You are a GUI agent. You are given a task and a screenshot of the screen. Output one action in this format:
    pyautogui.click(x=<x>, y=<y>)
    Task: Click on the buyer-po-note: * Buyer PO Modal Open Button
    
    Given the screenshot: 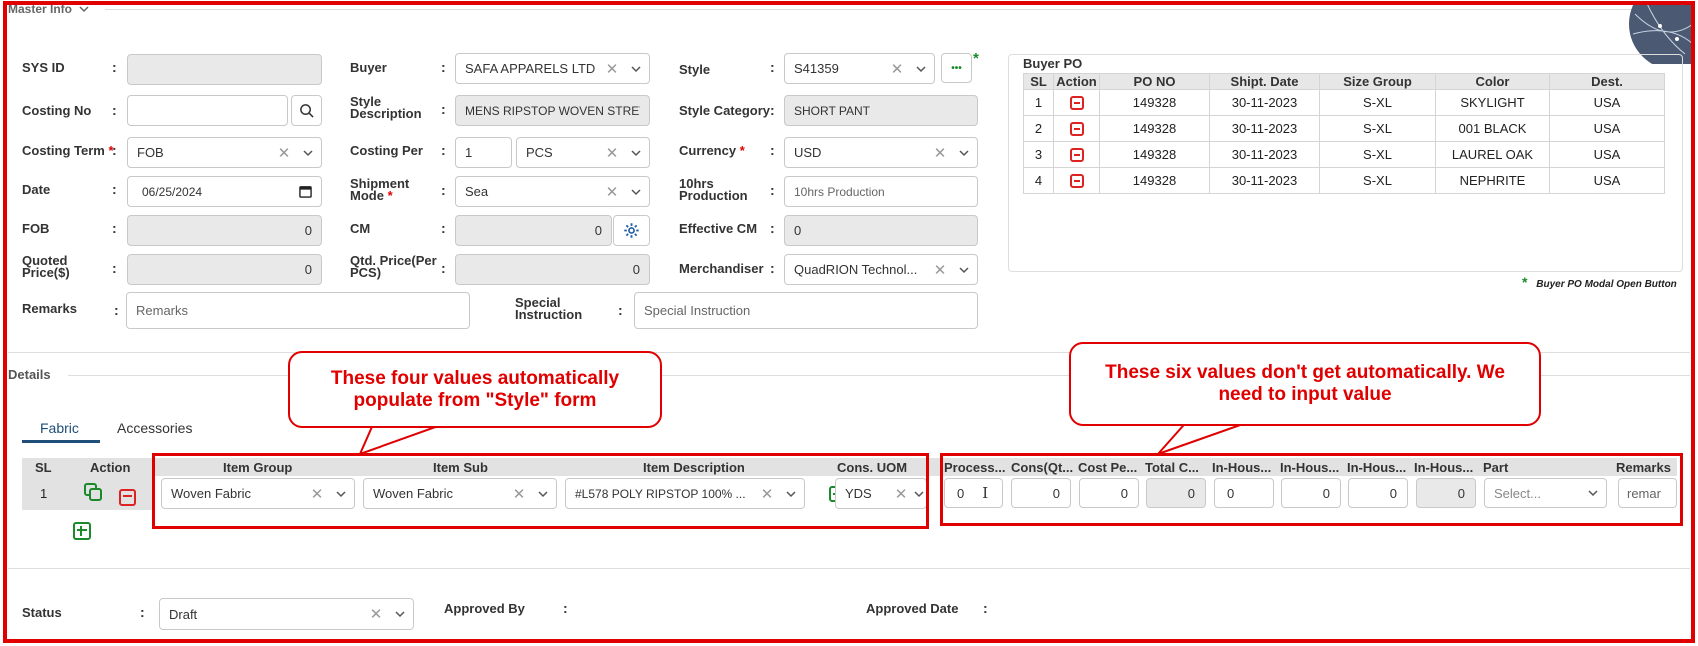 What is the action you would take?
    pyautogui.click(x=1599, y=282)
    